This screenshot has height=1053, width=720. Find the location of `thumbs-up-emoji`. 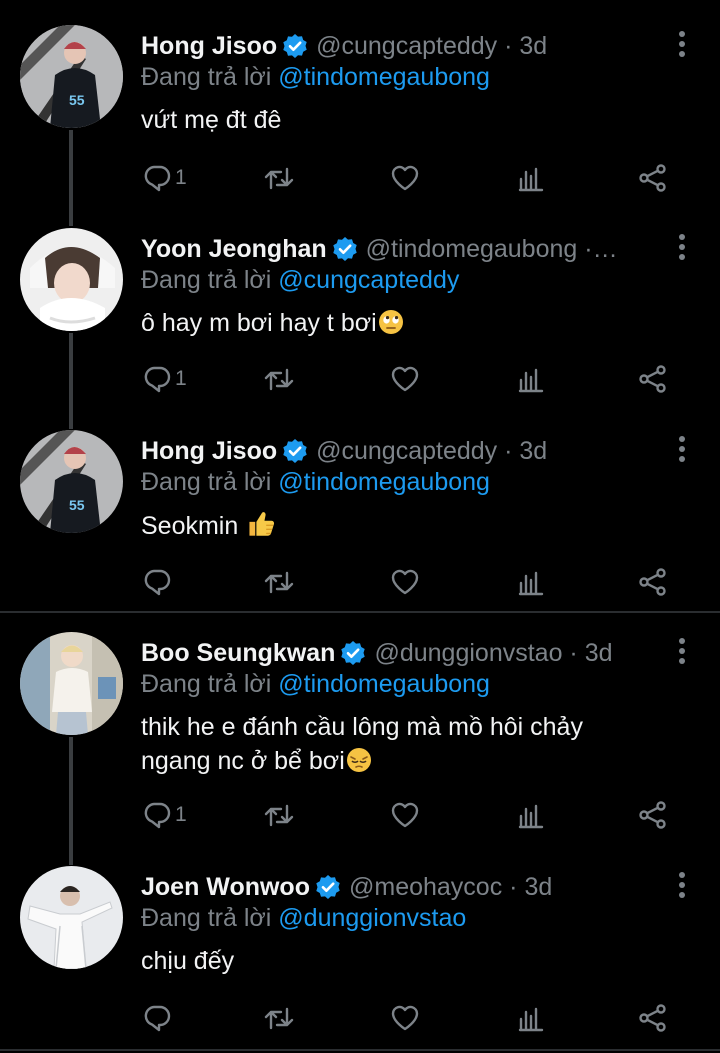

thumbs-up-emoji is located at coordinates (261, 523).